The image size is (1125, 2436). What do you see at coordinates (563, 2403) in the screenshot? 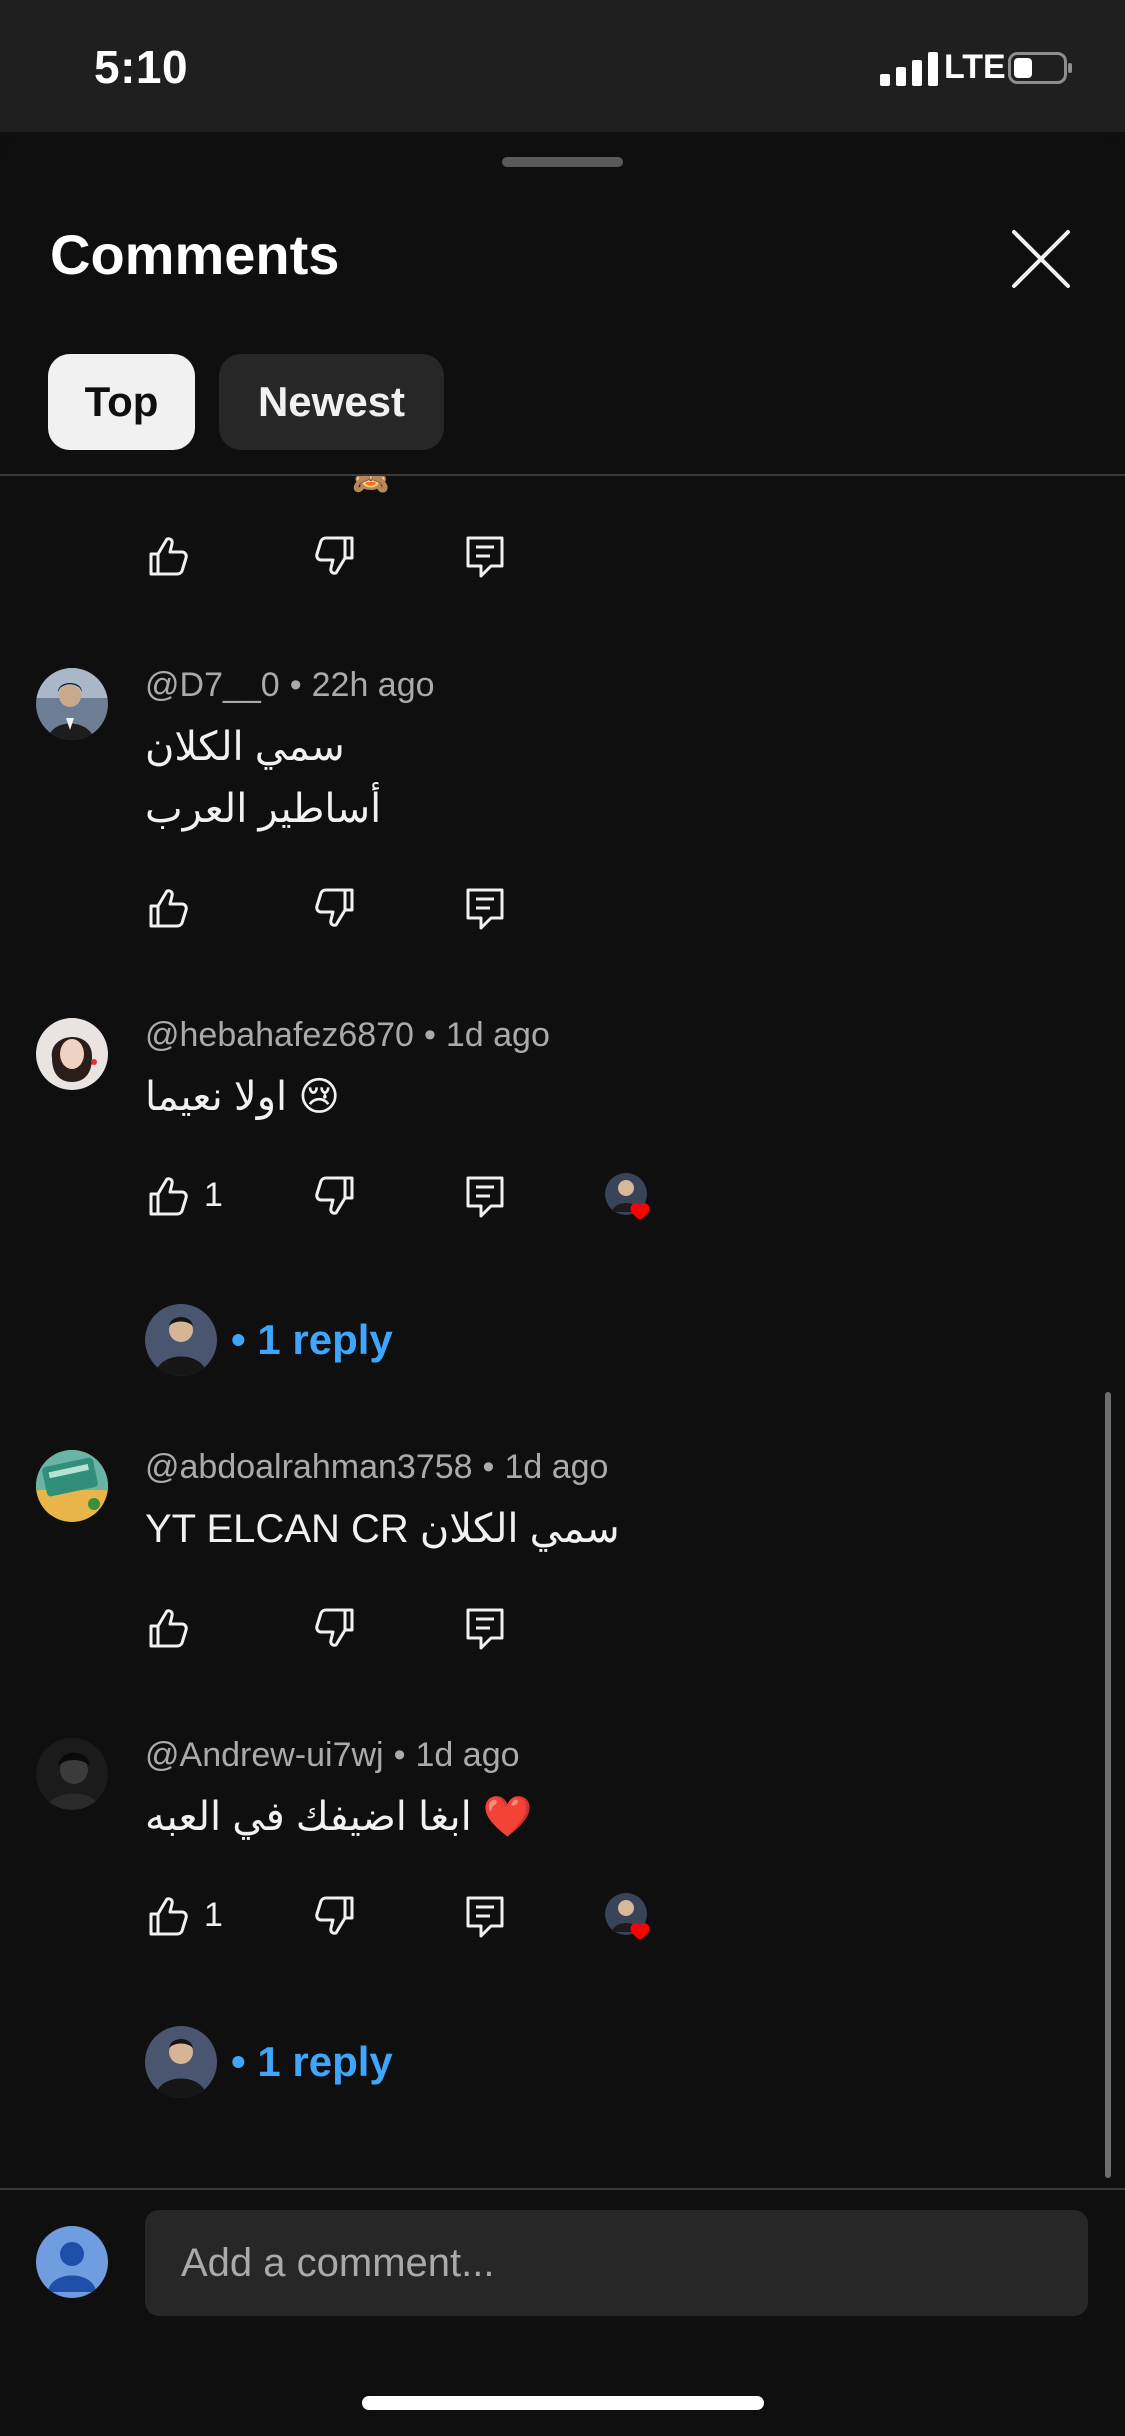
I see `home-indicator` at bounding box center [563, 2403].